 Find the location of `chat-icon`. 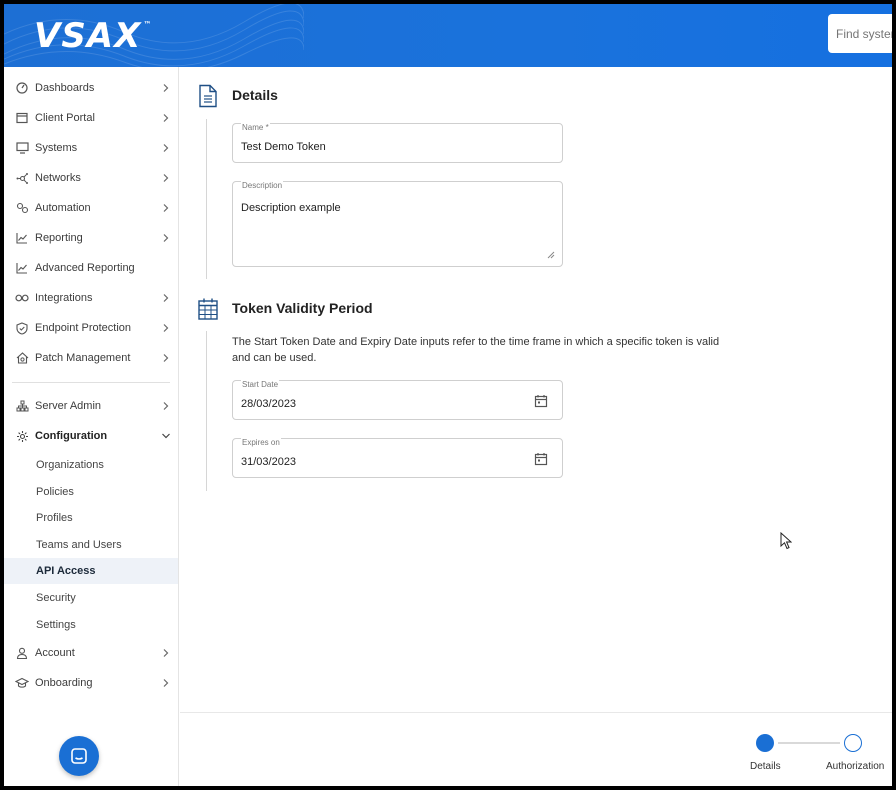

chat-icon is located at coordinates (79, 756).